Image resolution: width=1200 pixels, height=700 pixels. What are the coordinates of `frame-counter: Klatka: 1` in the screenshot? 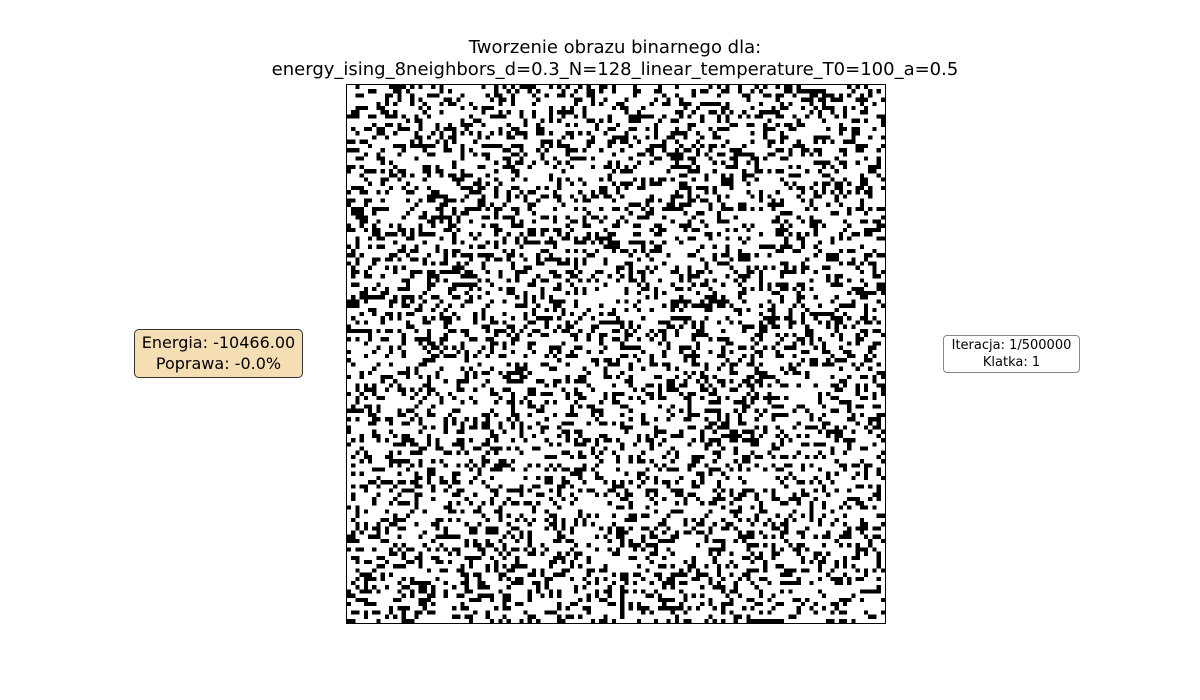 It's located at (1011, 362).